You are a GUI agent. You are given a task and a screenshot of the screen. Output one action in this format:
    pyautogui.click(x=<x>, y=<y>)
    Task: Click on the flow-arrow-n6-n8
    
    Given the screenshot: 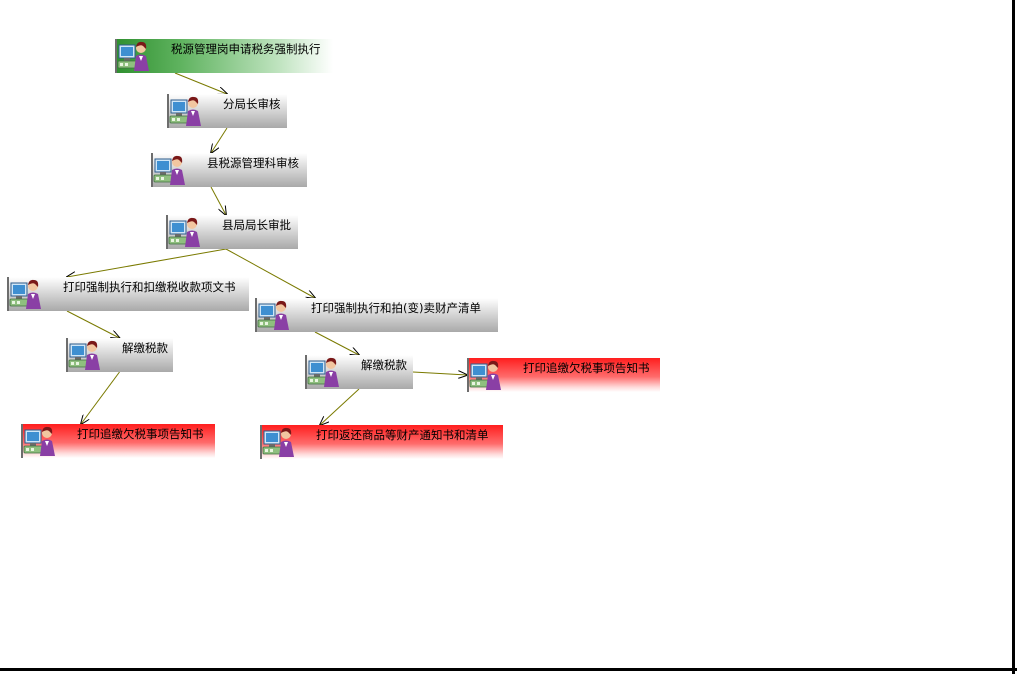 What is the action you would take?
    pyautogui.click(x=336, y=343)
    